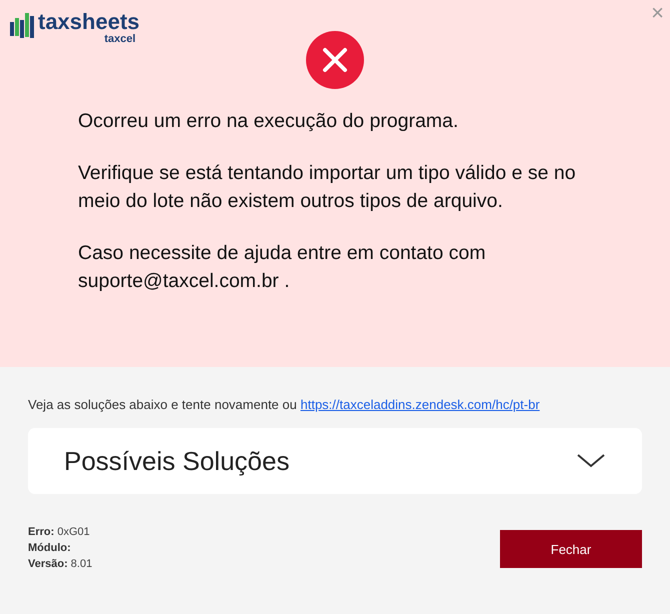  What do you see at coordinates (591, 461) in the screenshot?
I see `chevron-icon` at bounding box center [591, 461].